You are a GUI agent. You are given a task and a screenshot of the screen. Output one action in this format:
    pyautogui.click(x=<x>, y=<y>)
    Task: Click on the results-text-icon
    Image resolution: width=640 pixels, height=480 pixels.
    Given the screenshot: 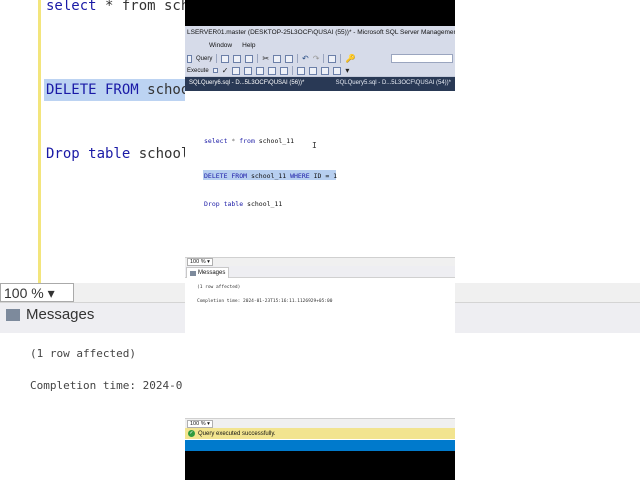 What is the action you would take?
    pyautogui.click(x=272, y=70)
    